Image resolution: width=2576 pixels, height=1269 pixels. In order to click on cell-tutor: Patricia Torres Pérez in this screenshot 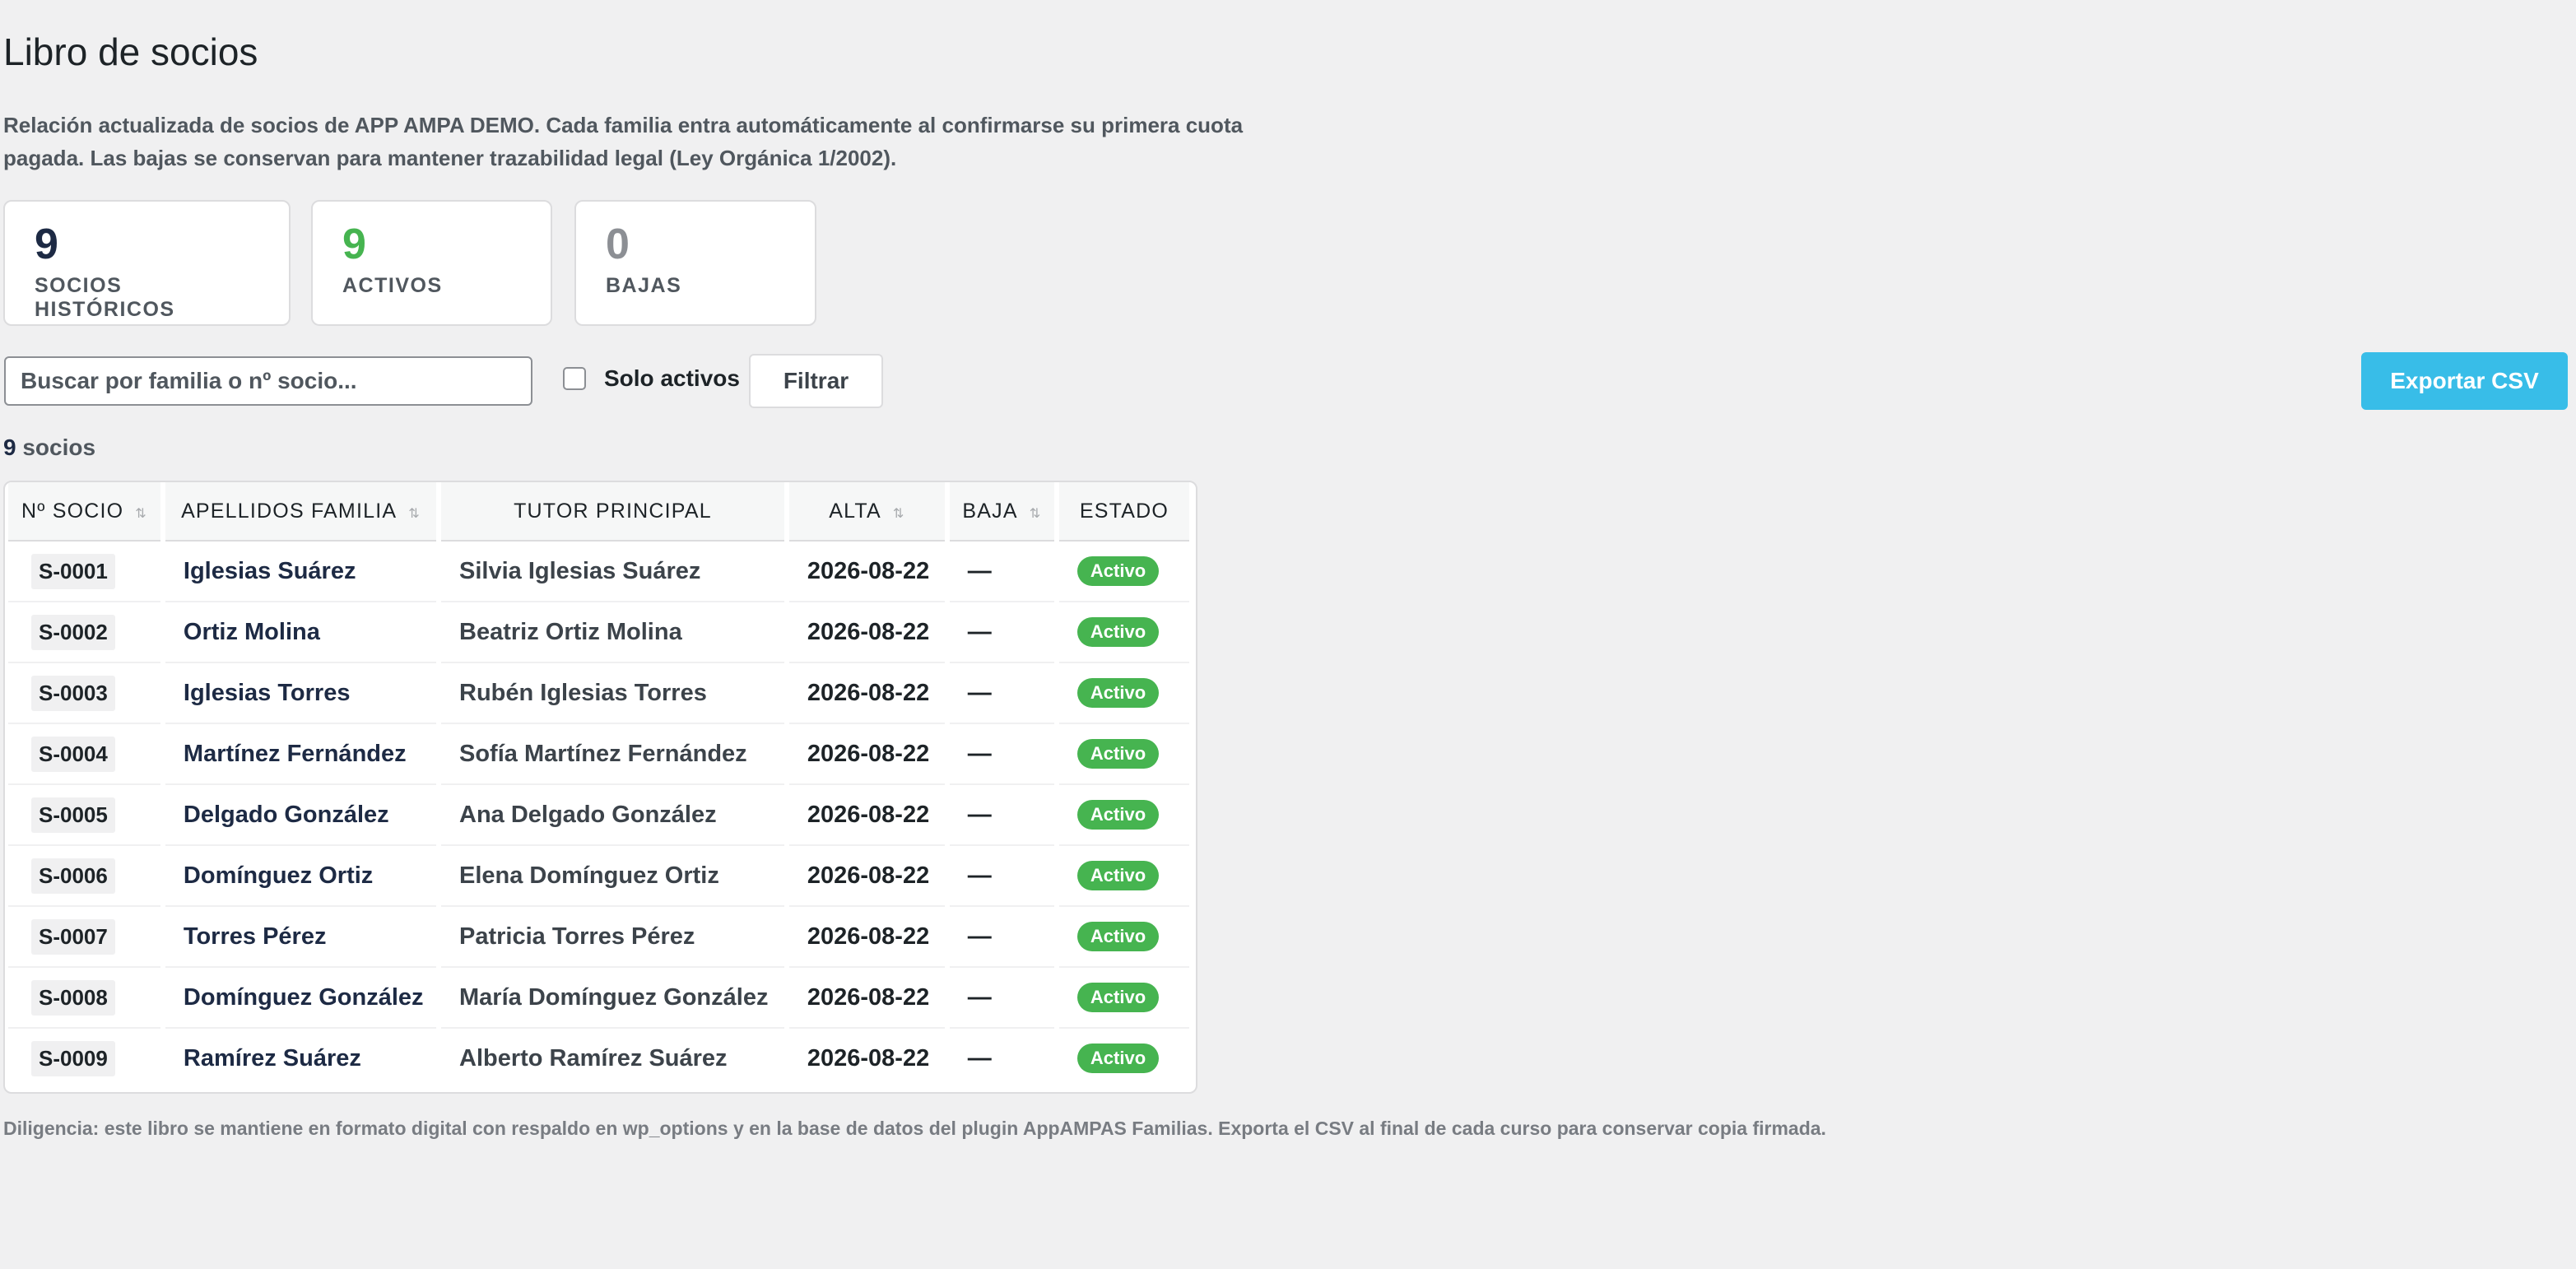, I will do `click(612, 937)`.